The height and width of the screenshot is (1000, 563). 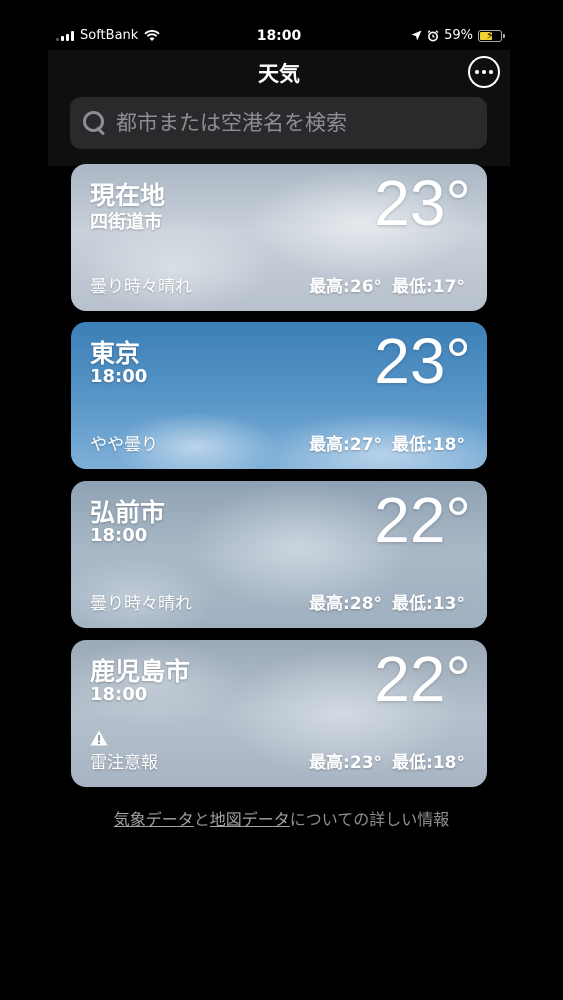 I want to click on search-bar, so click(x=278, y=123).